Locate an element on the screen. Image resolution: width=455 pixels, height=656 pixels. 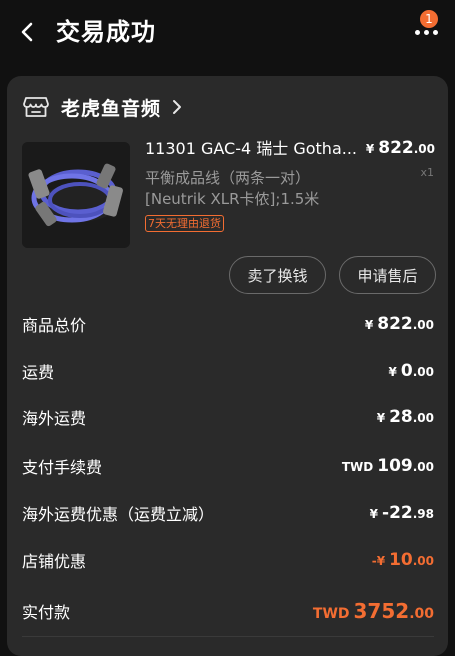
summary-row-overseas-shipping: 海外运费 ¥28.00 is located at coordinates (228, 417).